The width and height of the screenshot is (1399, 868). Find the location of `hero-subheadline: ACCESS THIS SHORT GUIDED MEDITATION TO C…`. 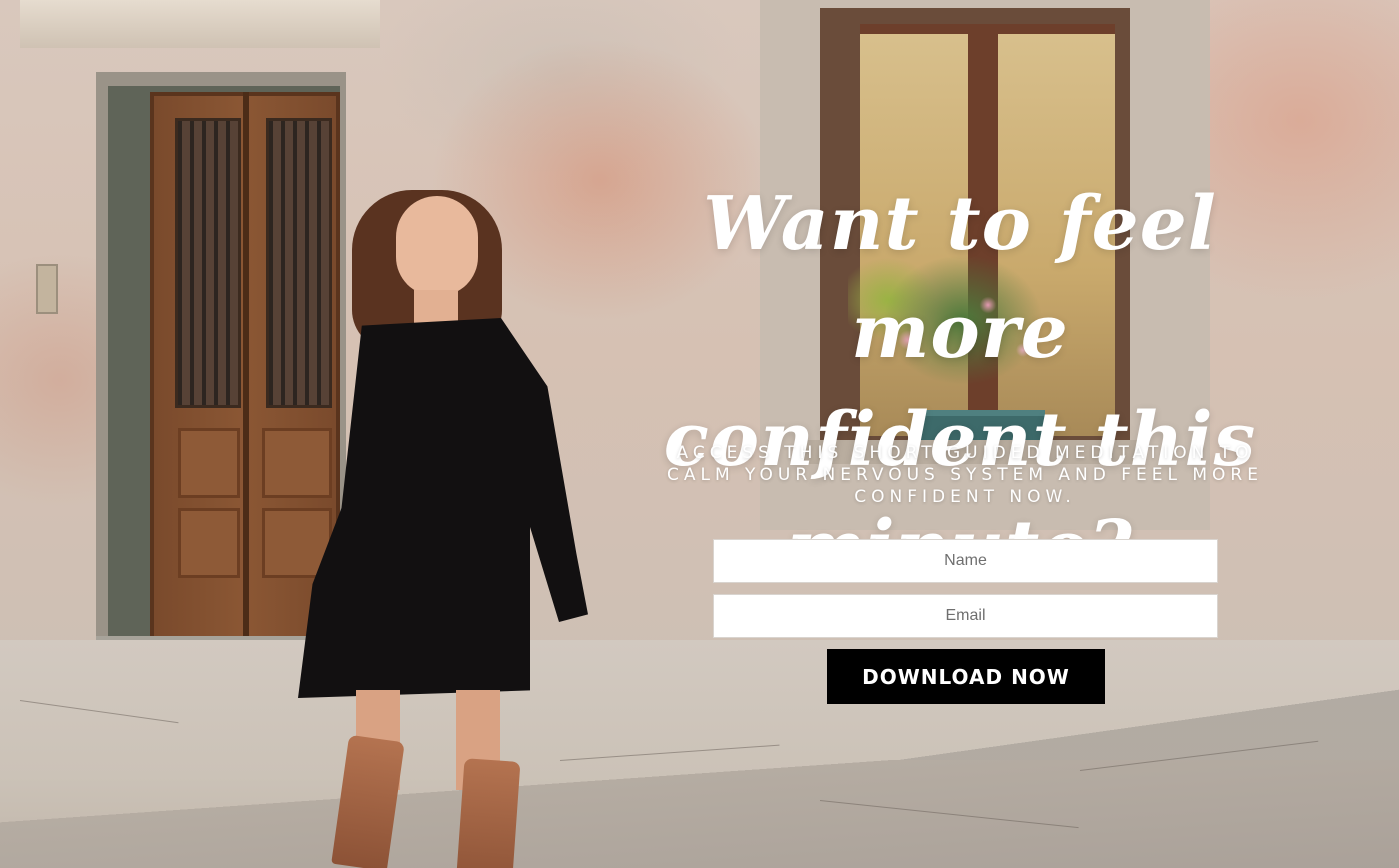

hero-subheadline: ACCESS THIS SHORT GUIDED MEDITATION TO C… is located at coordinates (965, 475).